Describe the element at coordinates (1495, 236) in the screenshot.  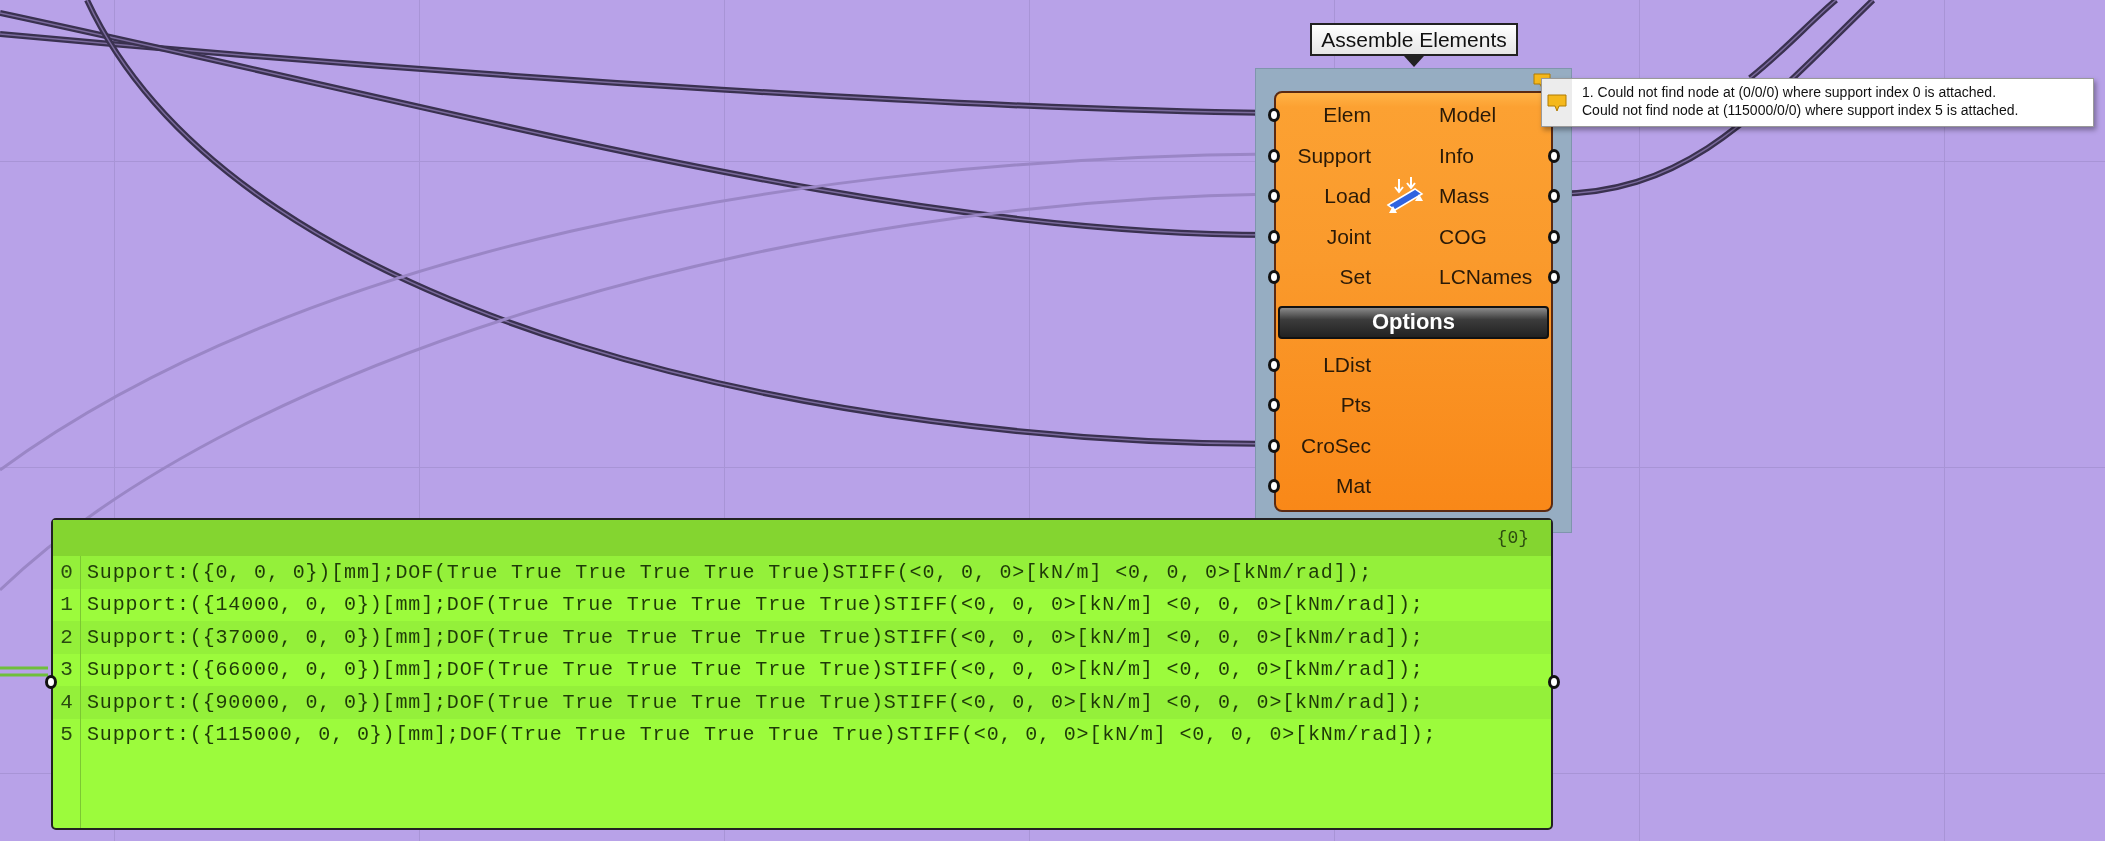
I see `output-label: COG` at that location.